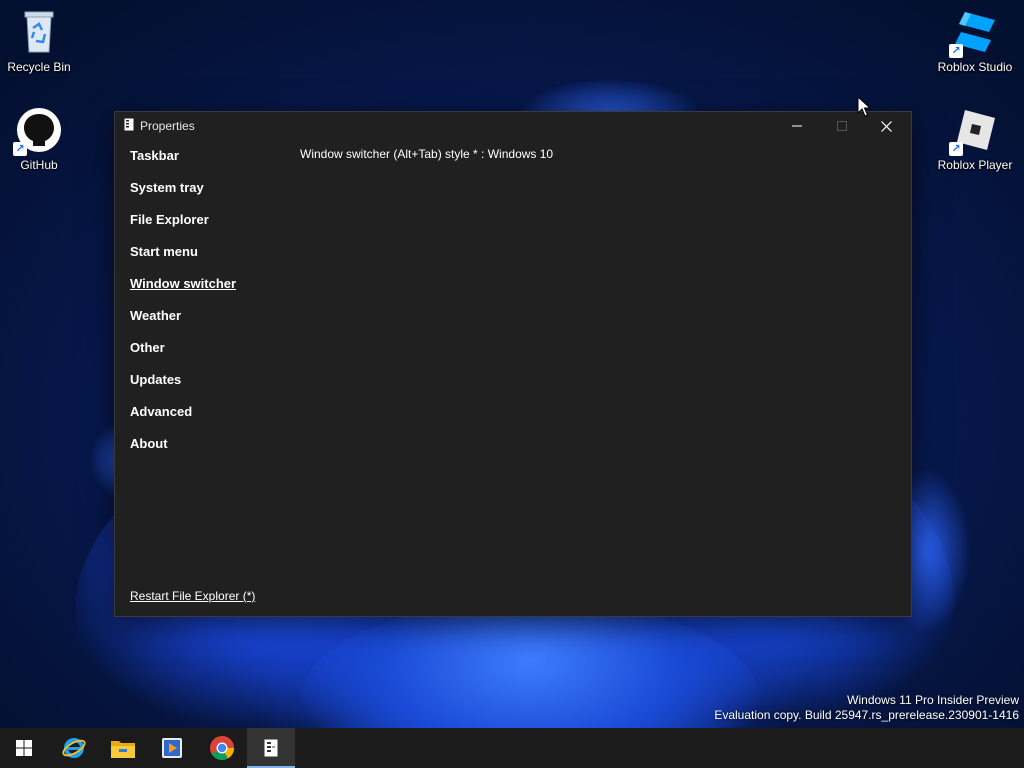 Image resolution: width=1024 pixels, height=768 pixels. What do you see at coordinates (933, 700) in the screenshot?
I see `watermark-line-1: Windows 11 Pro Insider Preview` at bounding box center [933, 700].